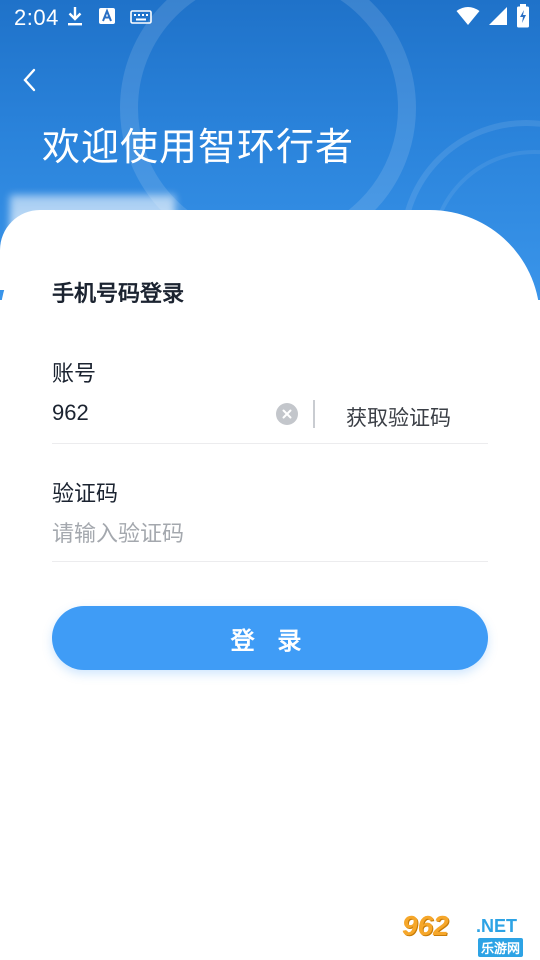  What do you see at coordinates (314, 414) in the screenshot?
I see `field-divider` at bounding box center [314, 414].